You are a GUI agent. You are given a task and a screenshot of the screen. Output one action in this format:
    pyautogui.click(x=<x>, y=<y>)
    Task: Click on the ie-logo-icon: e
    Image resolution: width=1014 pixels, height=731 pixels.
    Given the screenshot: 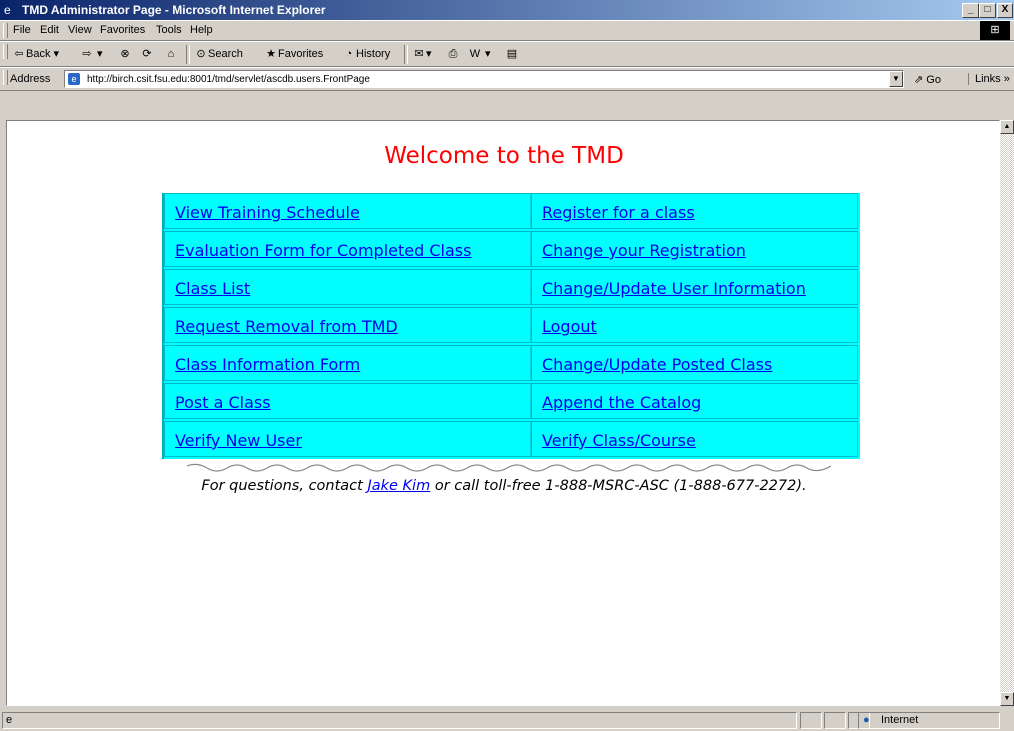 What is the action you would take?
    pyautogui.click(x=7, y=10)
    